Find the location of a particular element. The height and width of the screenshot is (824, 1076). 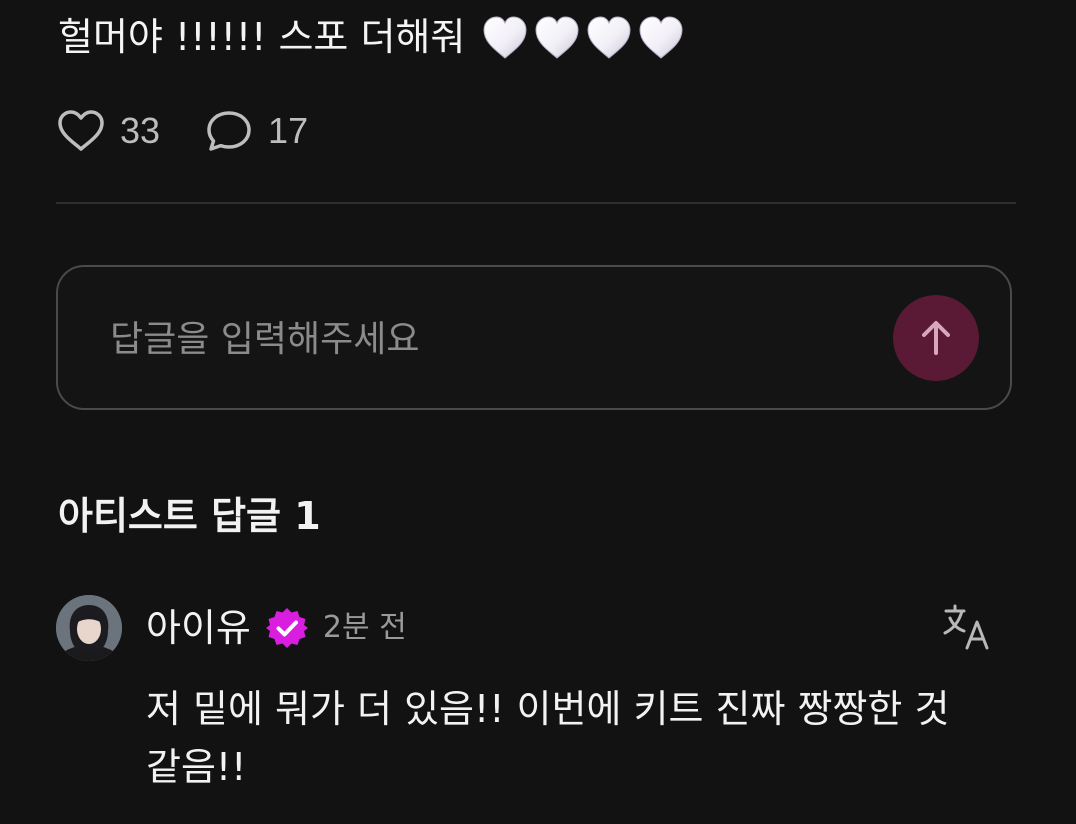

speech-bubble-icon is located at coordinates (229, 131).